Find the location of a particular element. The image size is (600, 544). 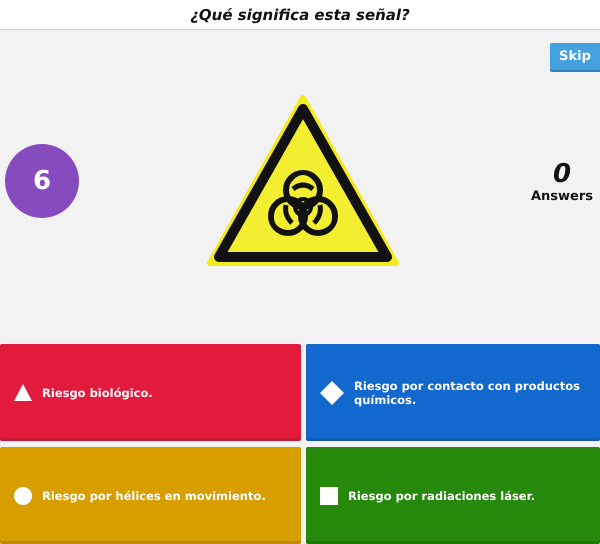

skip-button: Skip is located at coordinates (575, 56).